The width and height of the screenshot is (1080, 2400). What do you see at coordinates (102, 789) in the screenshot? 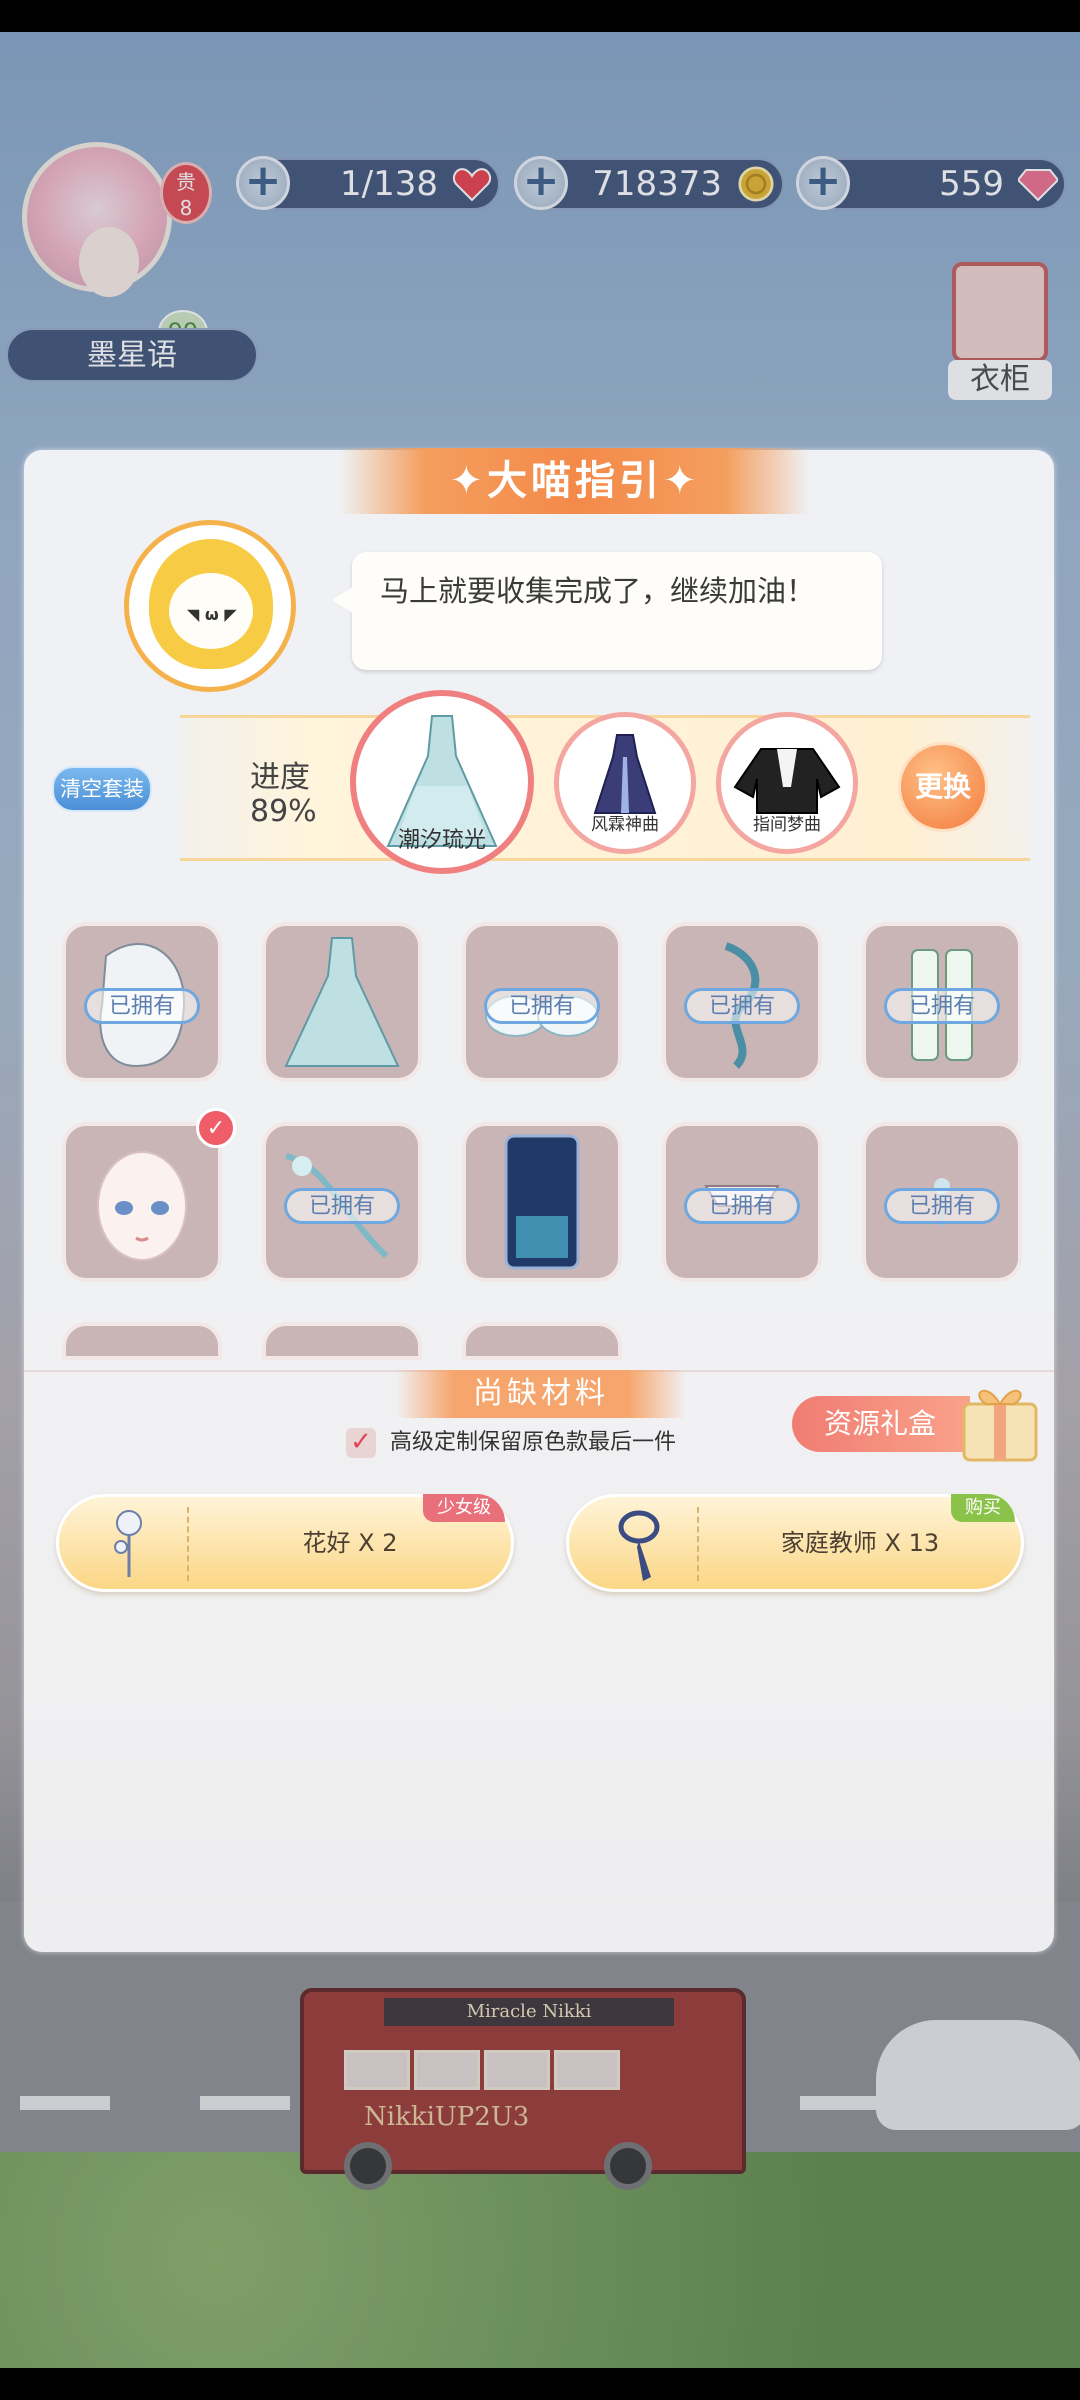
I see `clear-suit-button: 清空套装` at bounding box center [102, 789].